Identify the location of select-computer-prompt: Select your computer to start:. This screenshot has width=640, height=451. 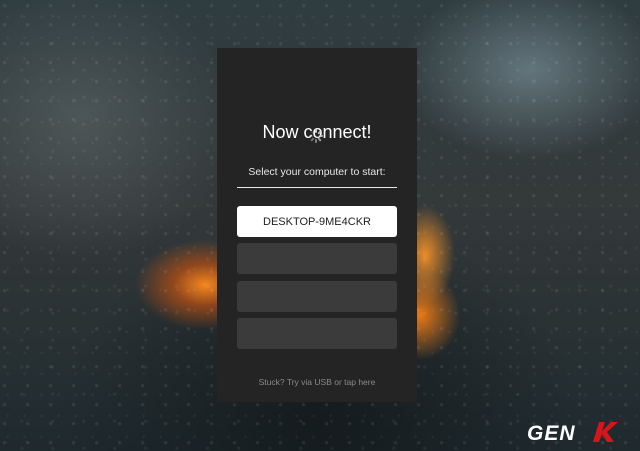
(317, 172).